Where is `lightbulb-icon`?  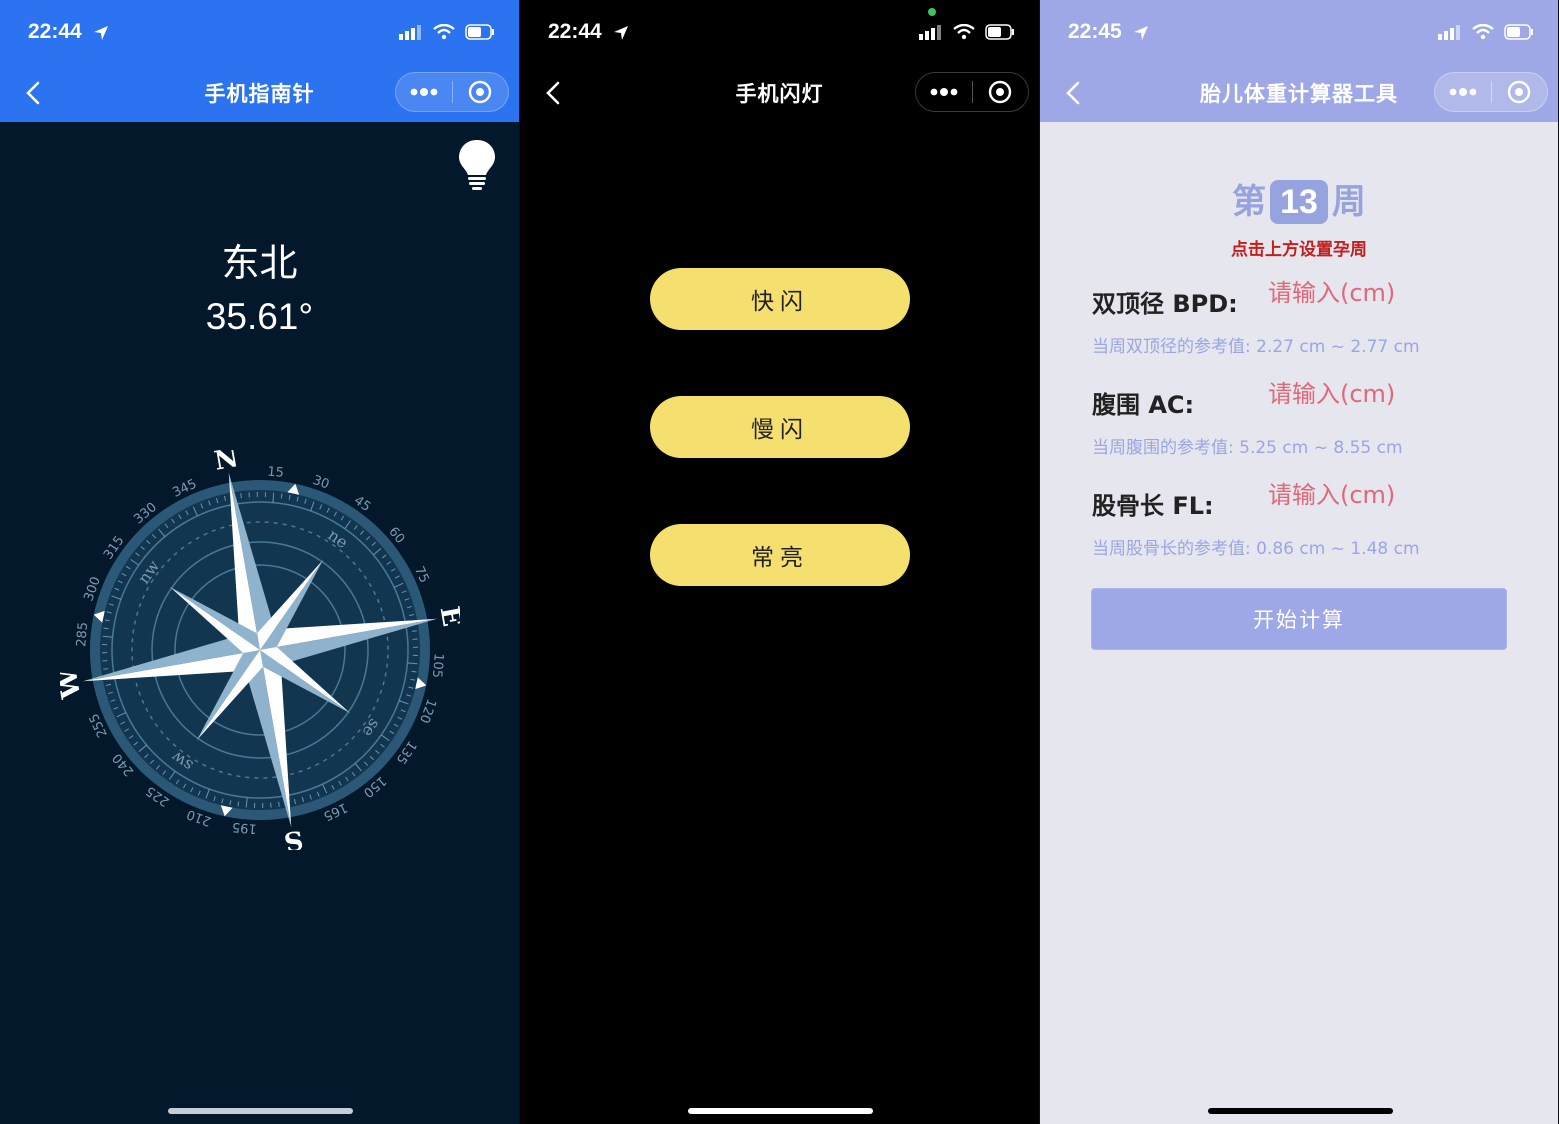 lightbulb-icon is located at coordinates (477, 166).